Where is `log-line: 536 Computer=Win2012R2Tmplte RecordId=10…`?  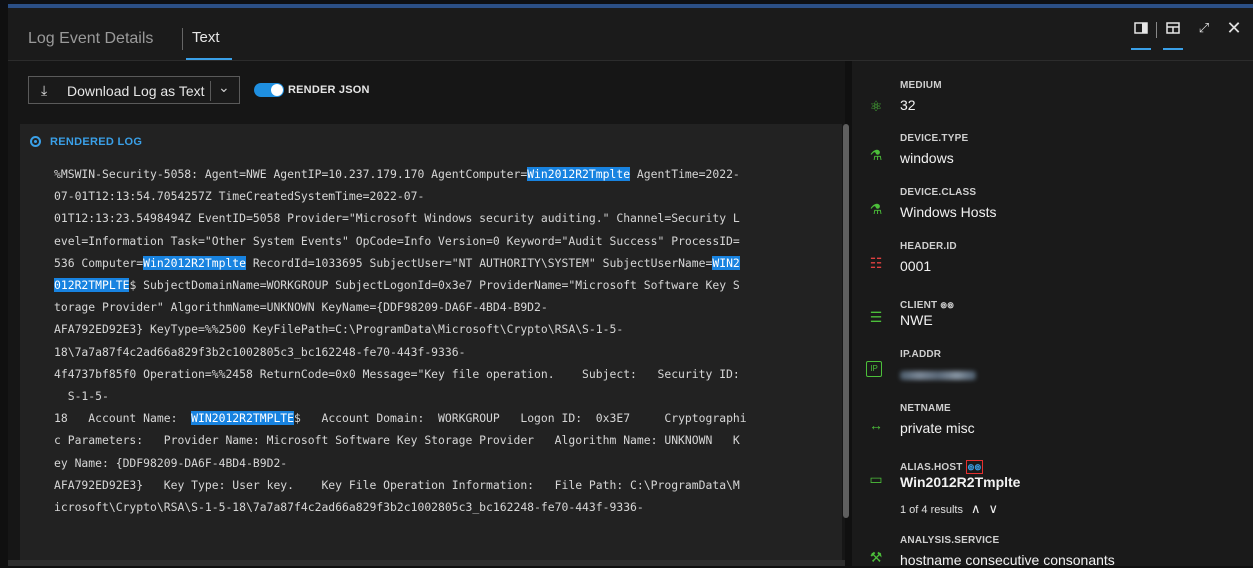 log-line: 536 Computer=Win2012R2Tmplte RecordId=10… is located at coordinates (397, 262).